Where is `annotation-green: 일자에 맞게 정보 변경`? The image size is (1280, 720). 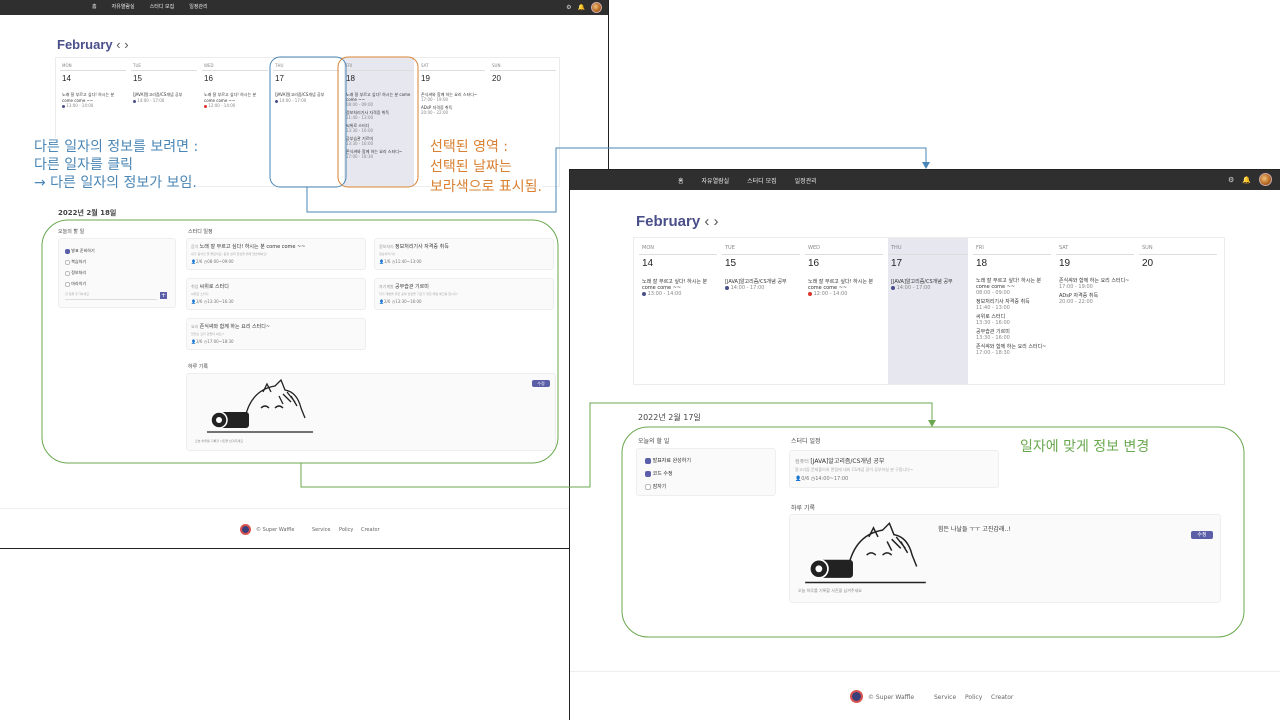
annotation-green: 일자에 맞게 정보 변경 is located at coordinates (1085, 447).